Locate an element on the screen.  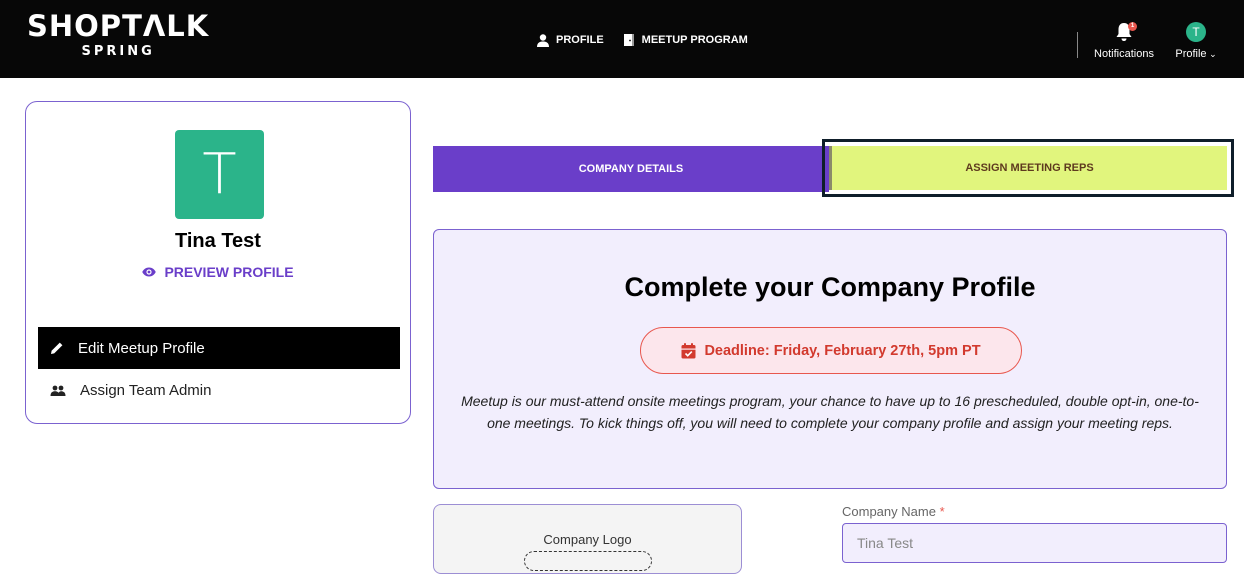
notifications-button: 1 Notifications is located at coordinates (1124, 41).